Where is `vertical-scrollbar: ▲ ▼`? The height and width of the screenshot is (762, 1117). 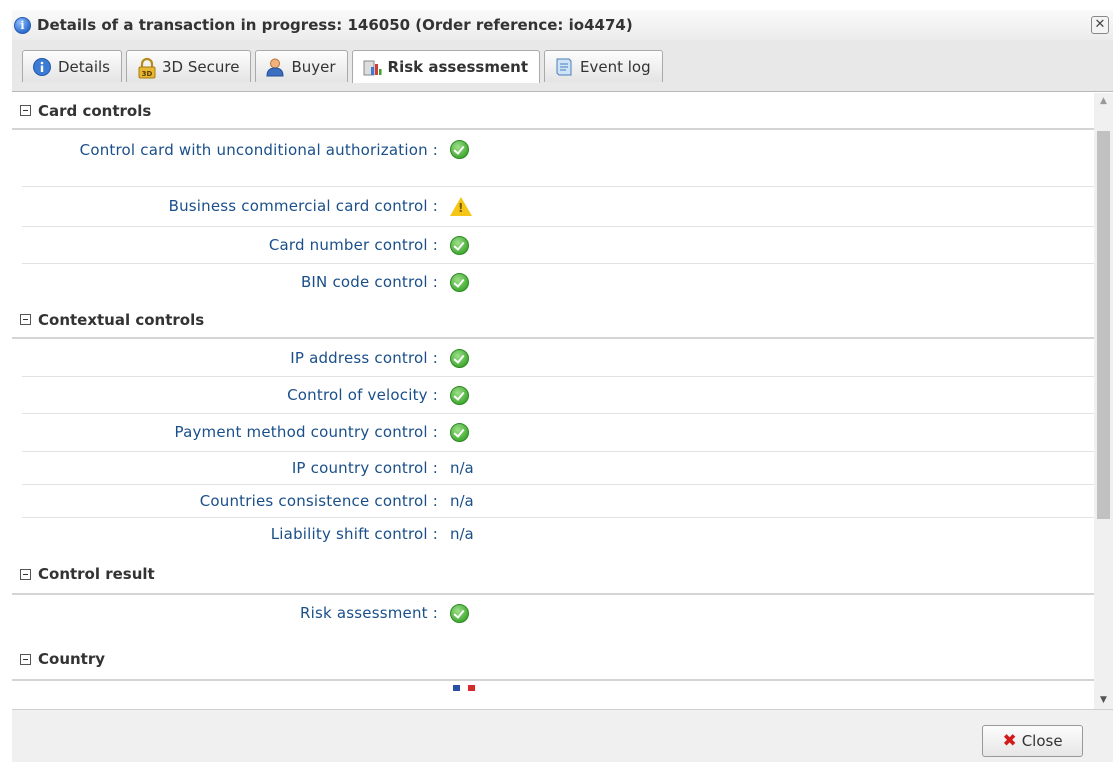
vertical-scrollbar: ▲ ▼ is located at coordinates (1103, 401).